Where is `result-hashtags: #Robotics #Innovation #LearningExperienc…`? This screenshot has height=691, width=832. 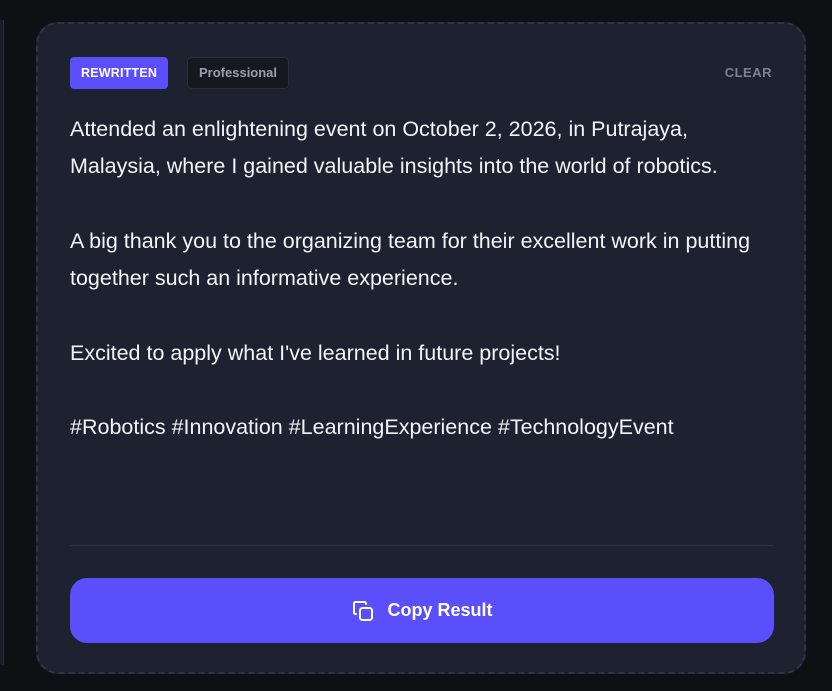
result-hashtags: #Robotics #Innovation #LearningExperienc… is located at coordinates (372, 427).